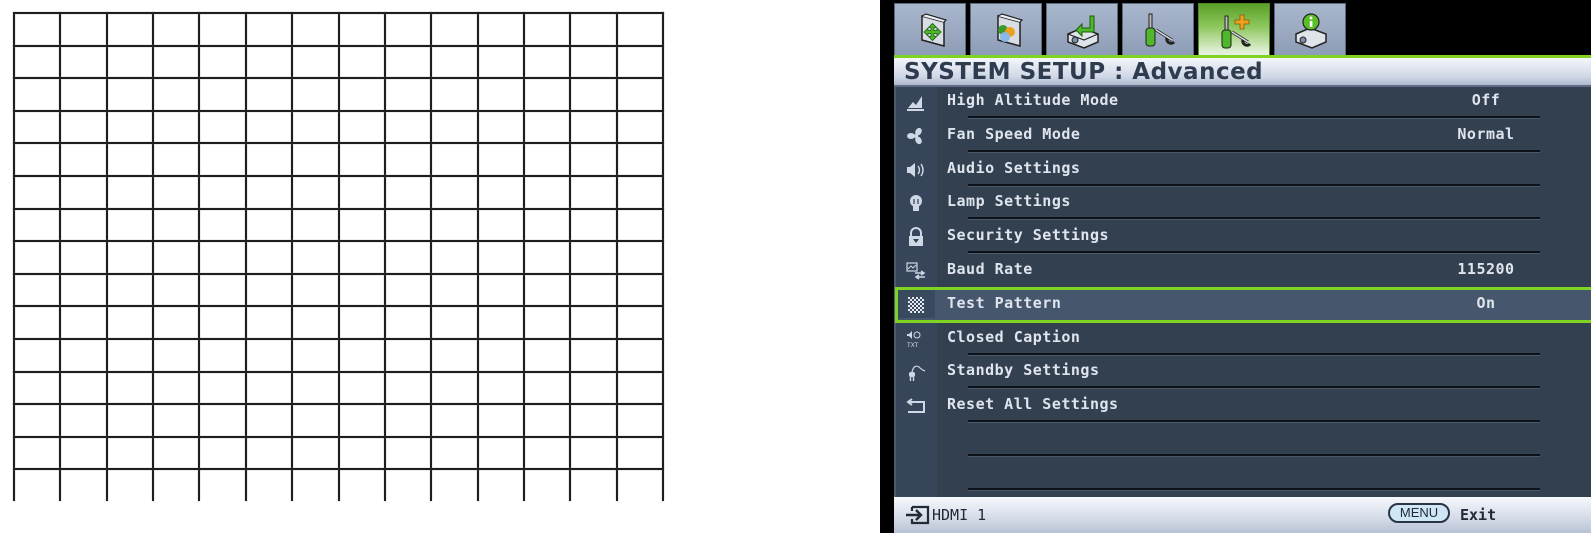 Image resolution: width=1591 pixels, height=533 pixels. Describe the element at coordinates (916, 136) in the screenshot. I see `fan-icon` at that location.